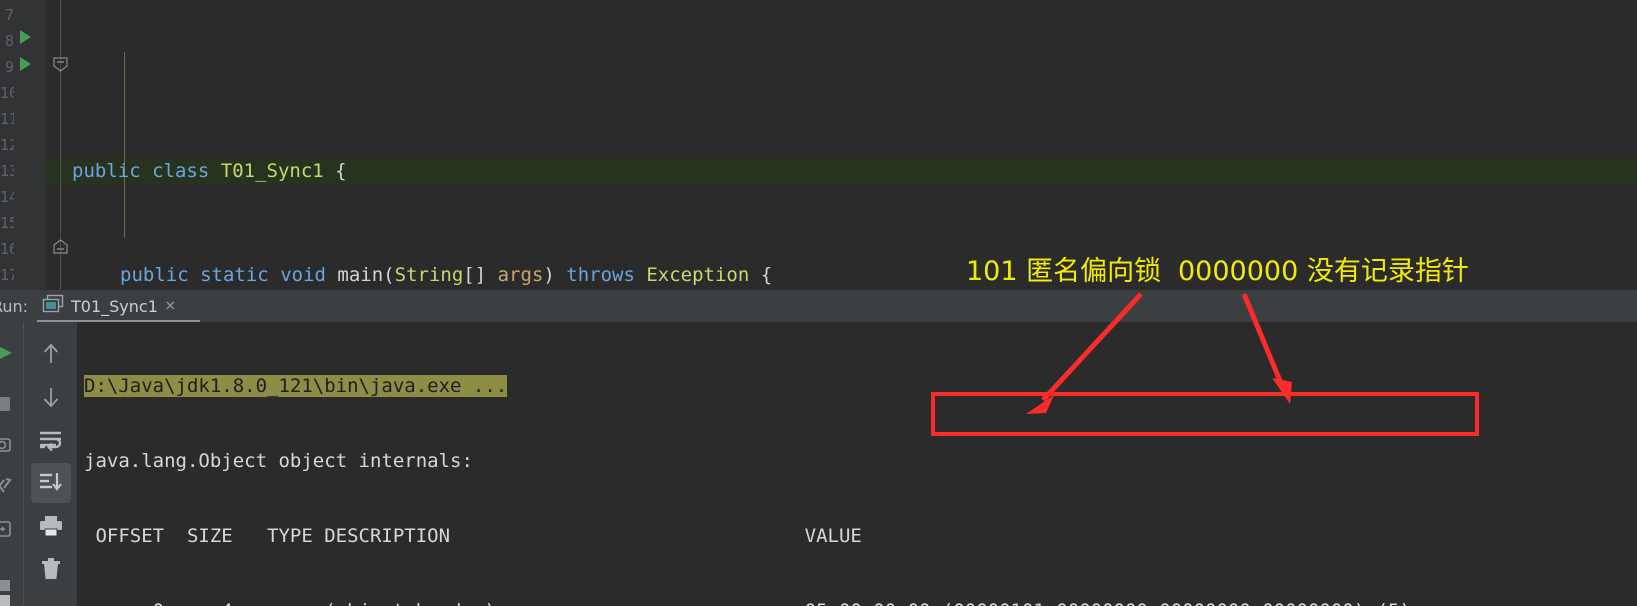  Describe the element at coordinates (51, 397) in the screenshot. I see `down-arrow-icon` at that location.